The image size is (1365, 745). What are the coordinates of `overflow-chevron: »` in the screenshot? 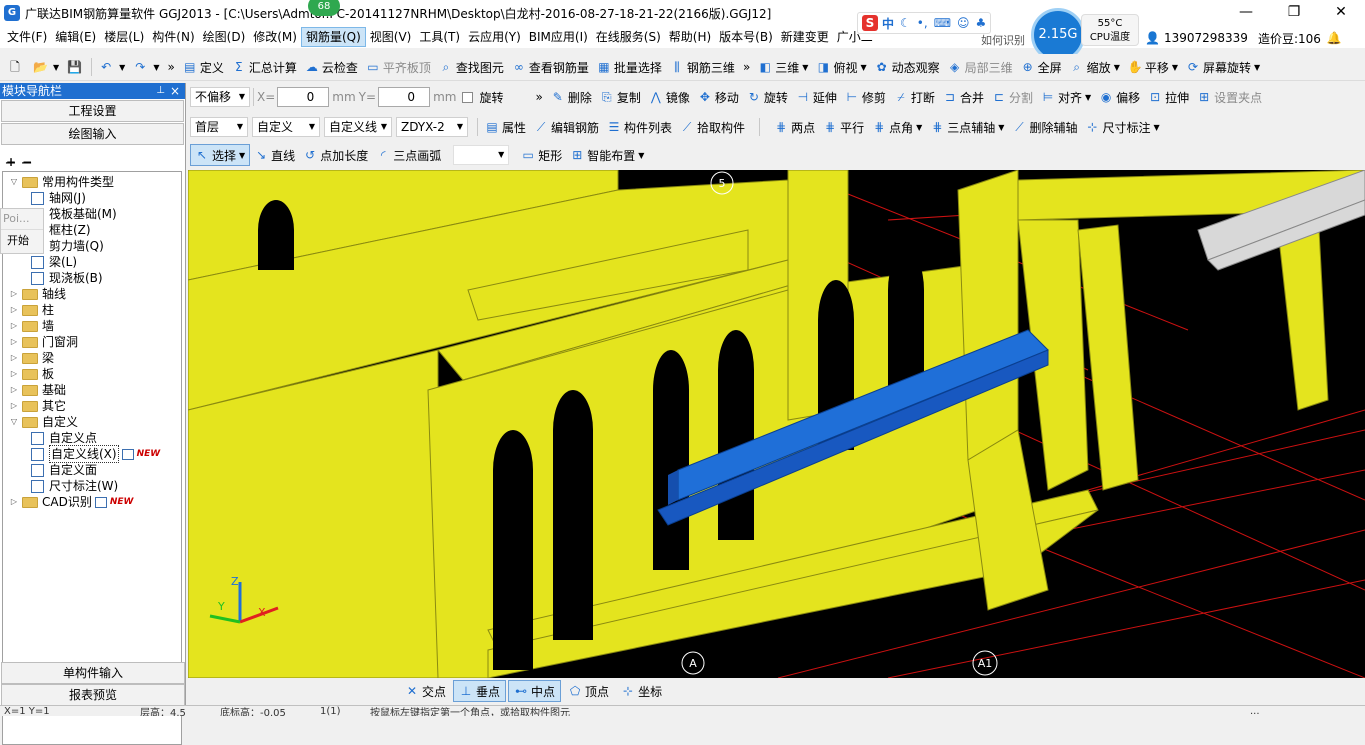 It's located at (170, 67).